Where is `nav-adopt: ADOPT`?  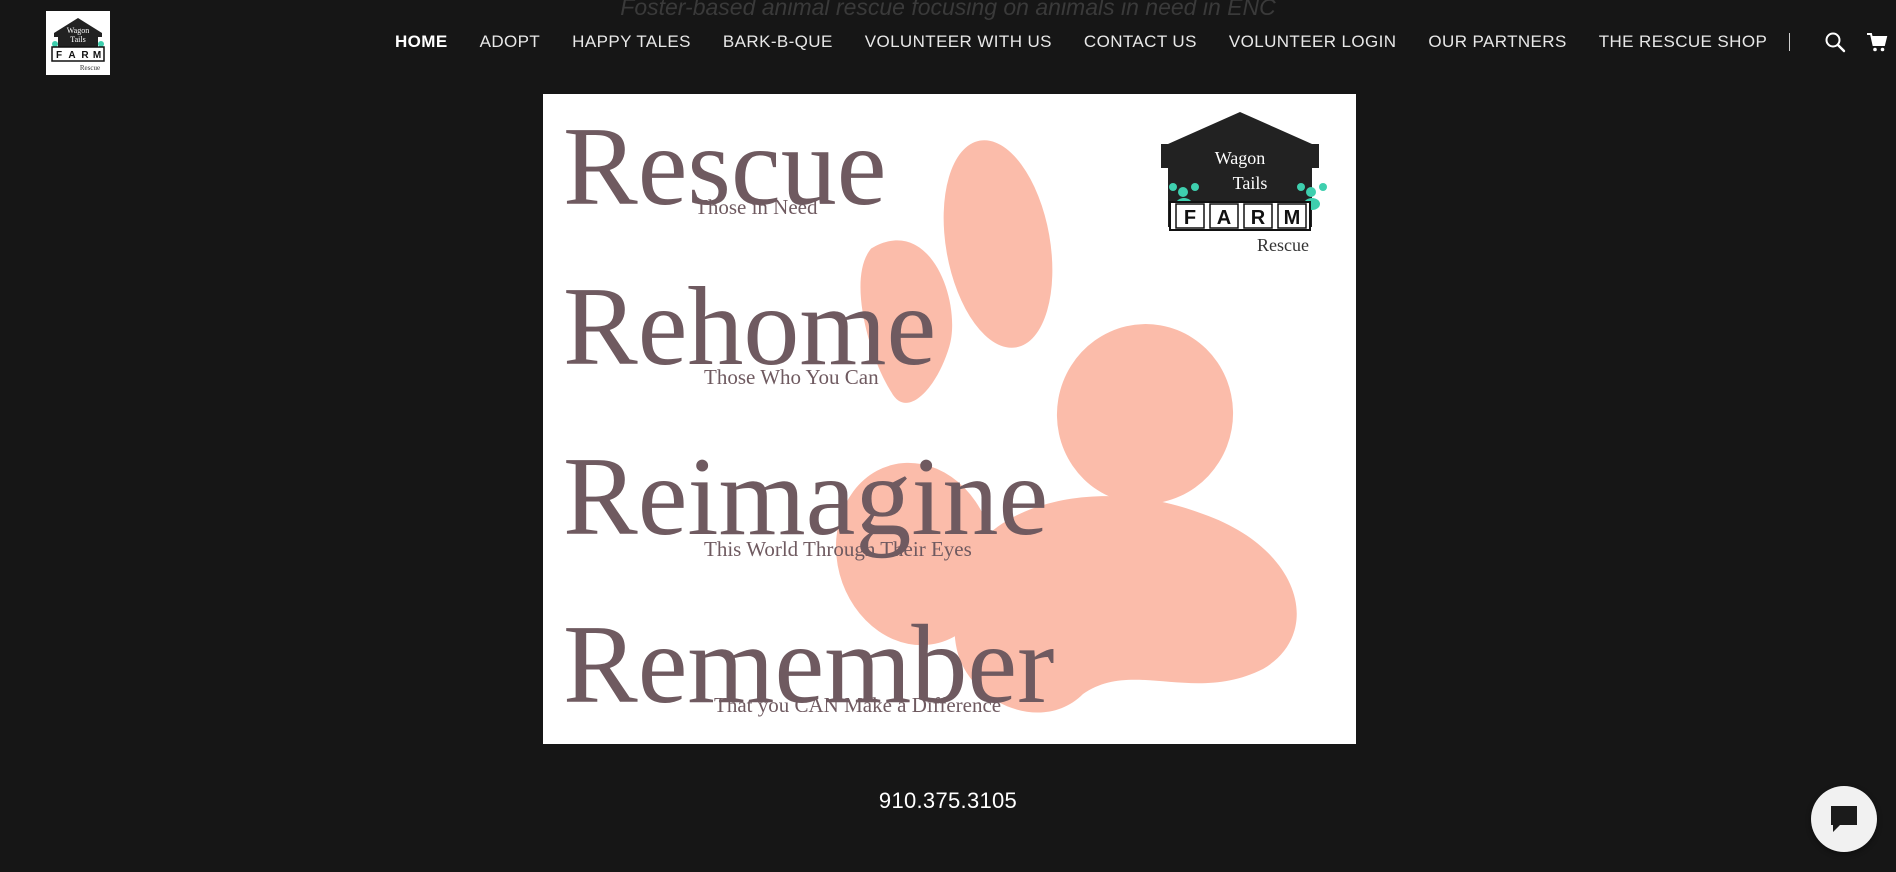
nav-adopt: ADOPT is located at coordinates (510, 42).